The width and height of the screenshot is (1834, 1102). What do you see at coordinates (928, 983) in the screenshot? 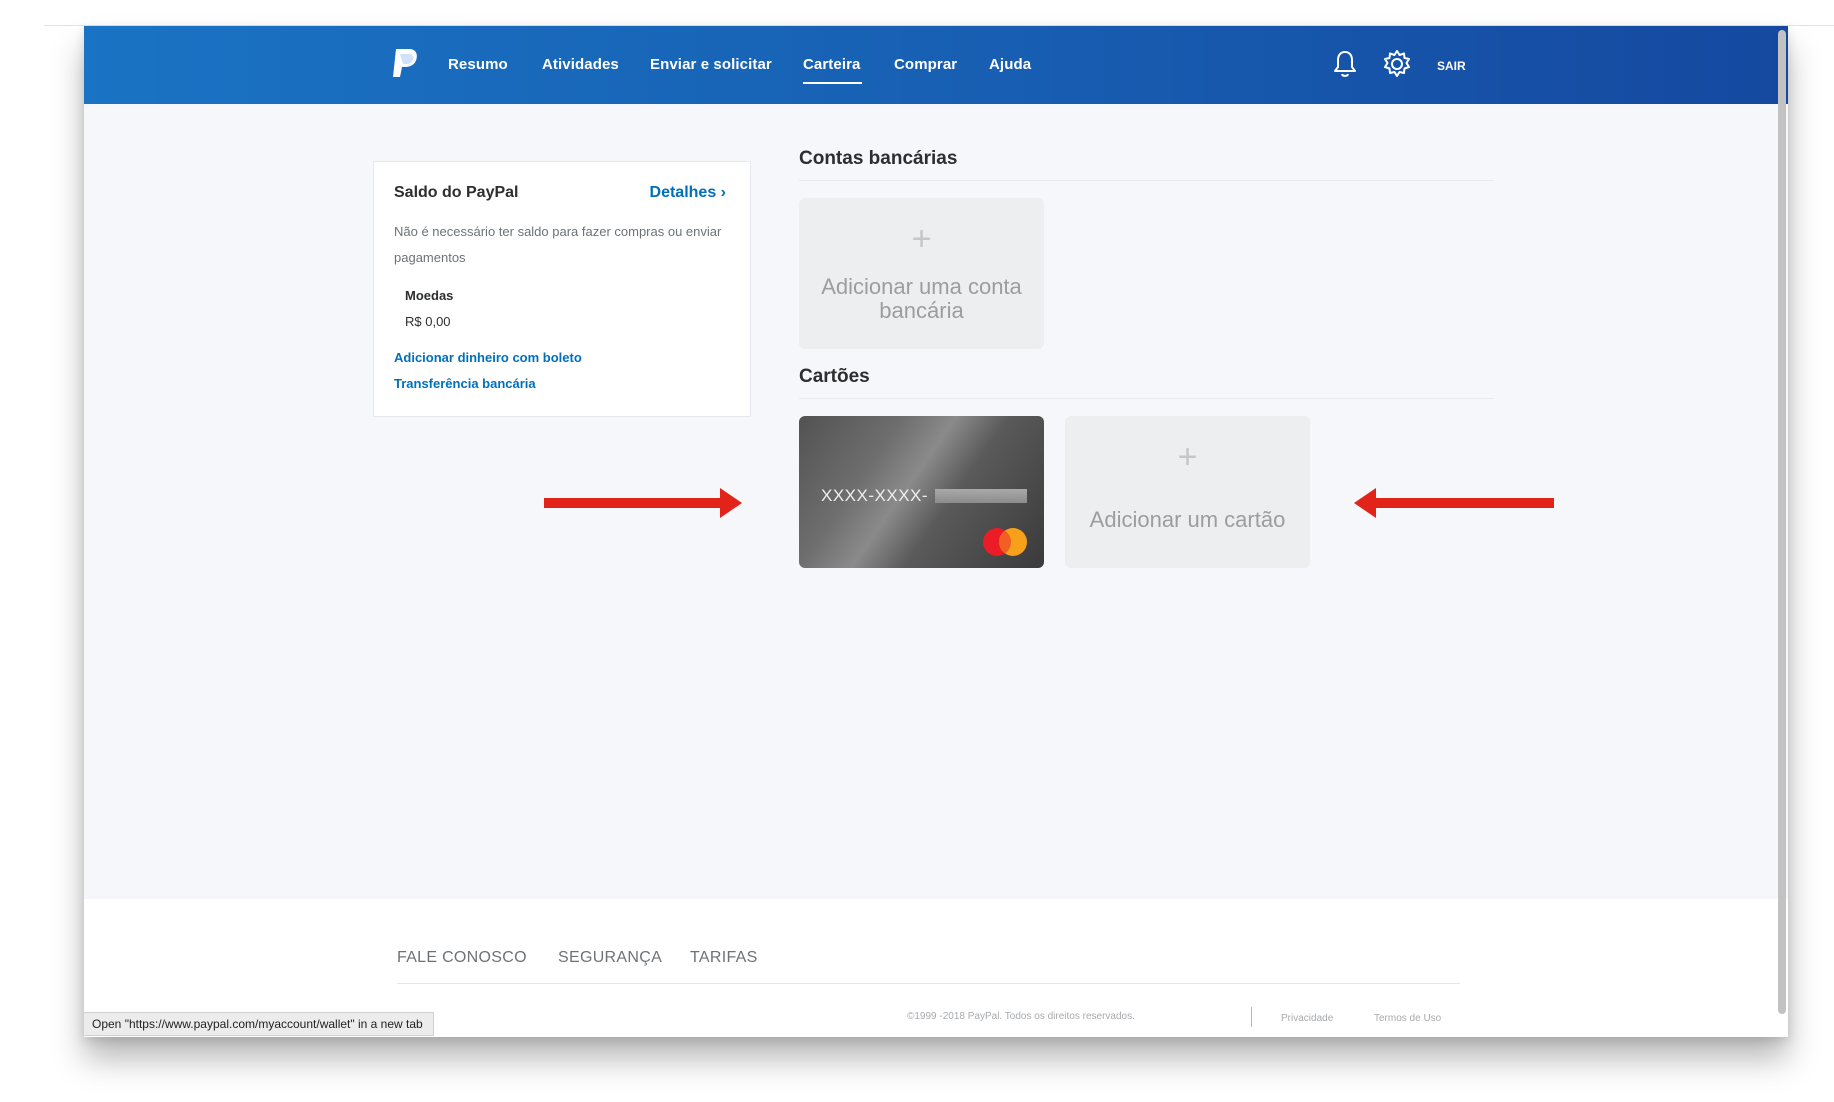
I see `footer-divider` at bounding box center [928, 983].